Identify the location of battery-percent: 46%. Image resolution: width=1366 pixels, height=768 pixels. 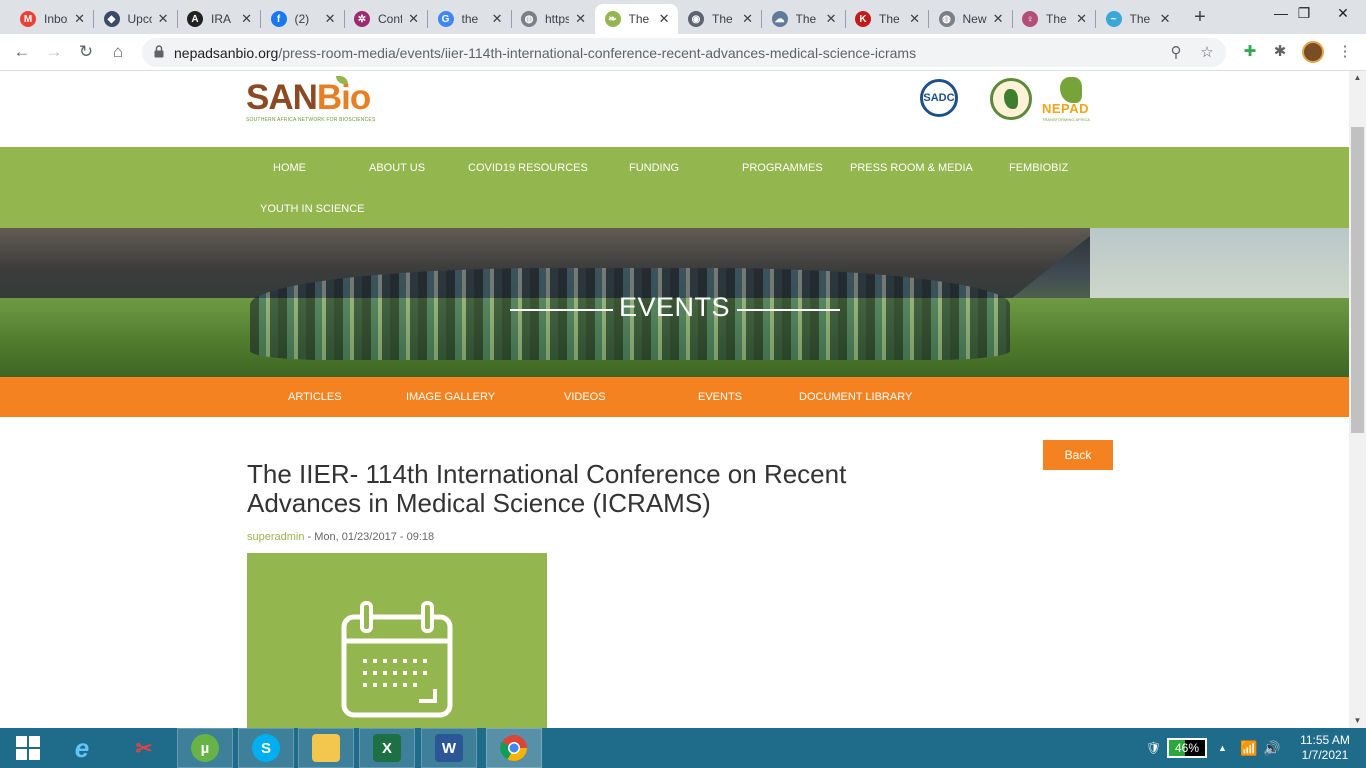
(1187, 748).